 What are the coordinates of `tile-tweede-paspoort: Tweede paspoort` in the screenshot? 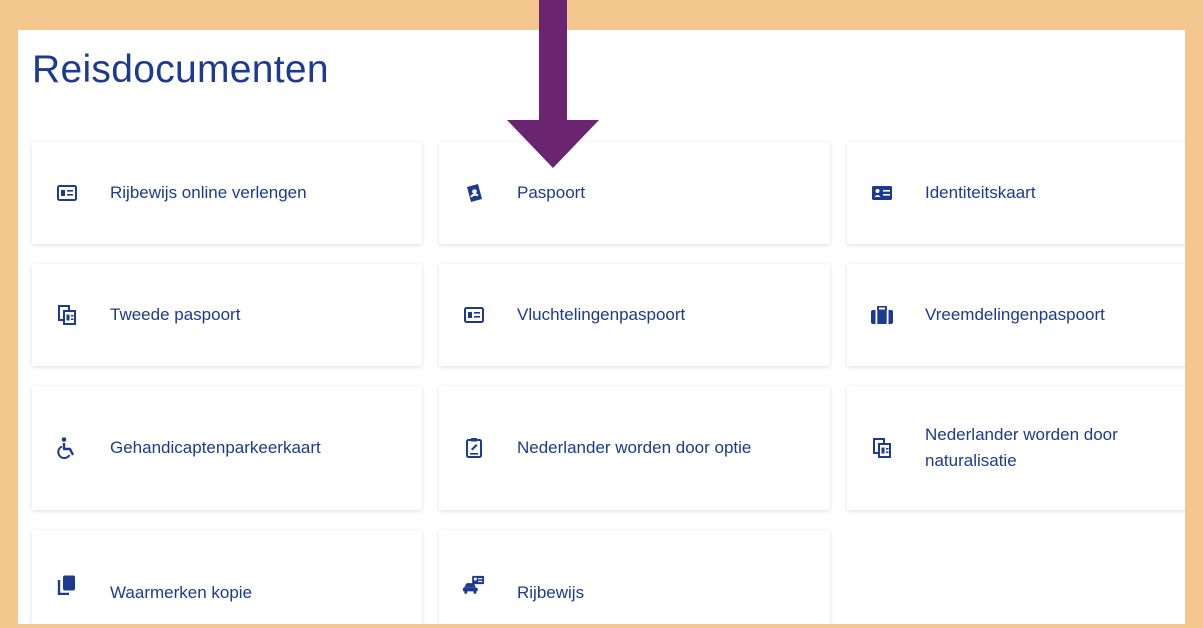 It's located at (227, 315).